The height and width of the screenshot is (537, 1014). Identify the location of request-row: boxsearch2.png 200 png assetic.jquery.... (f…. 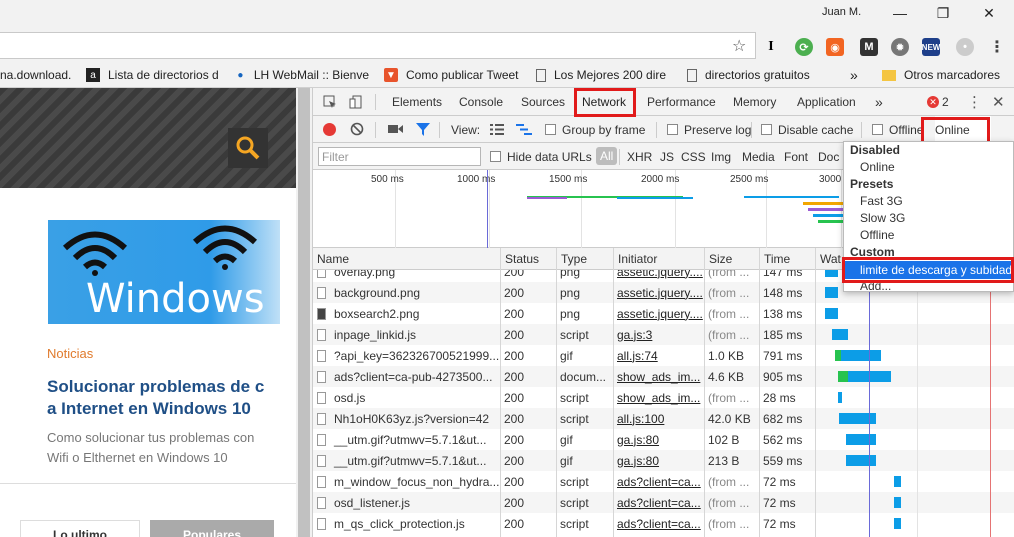
(663, 313).